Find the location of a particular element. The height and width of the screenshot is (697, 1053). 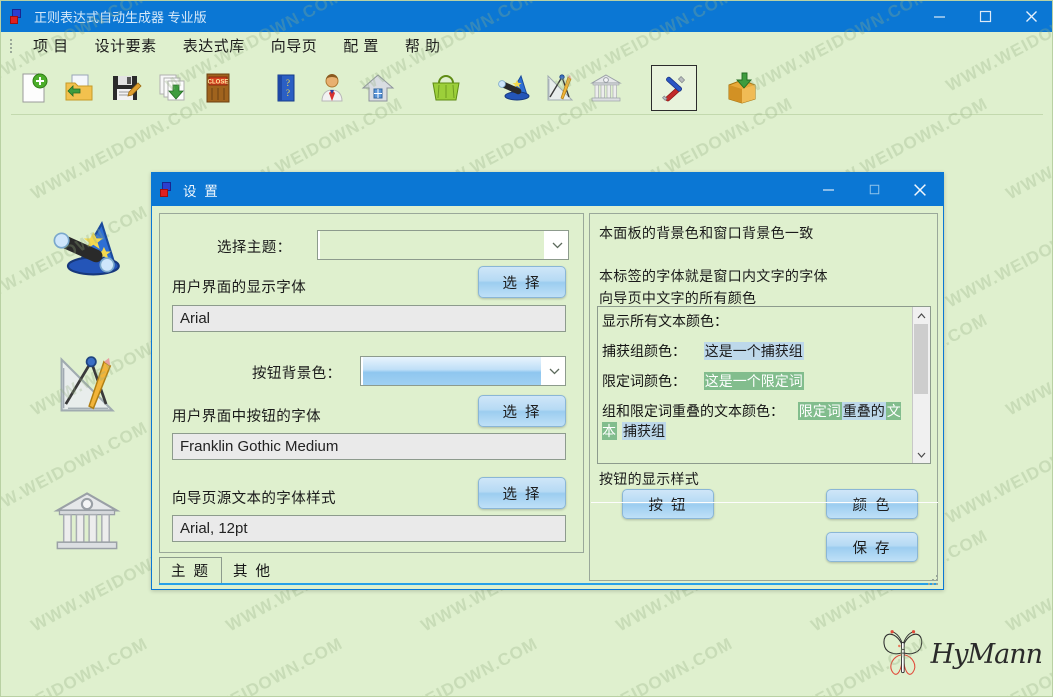

textarea-scrollbar is located at coordinates (921, 385).